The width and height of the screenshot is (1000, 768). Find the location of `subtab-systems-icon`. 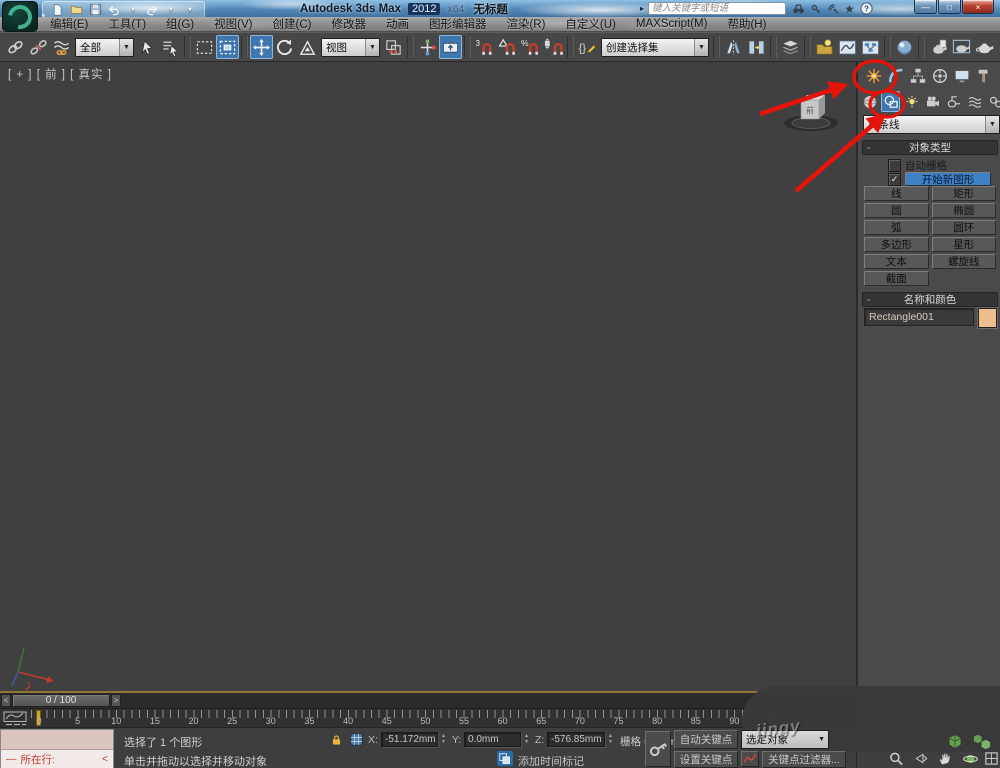

subtab-systems-icon is located at coordinates (993, 101).